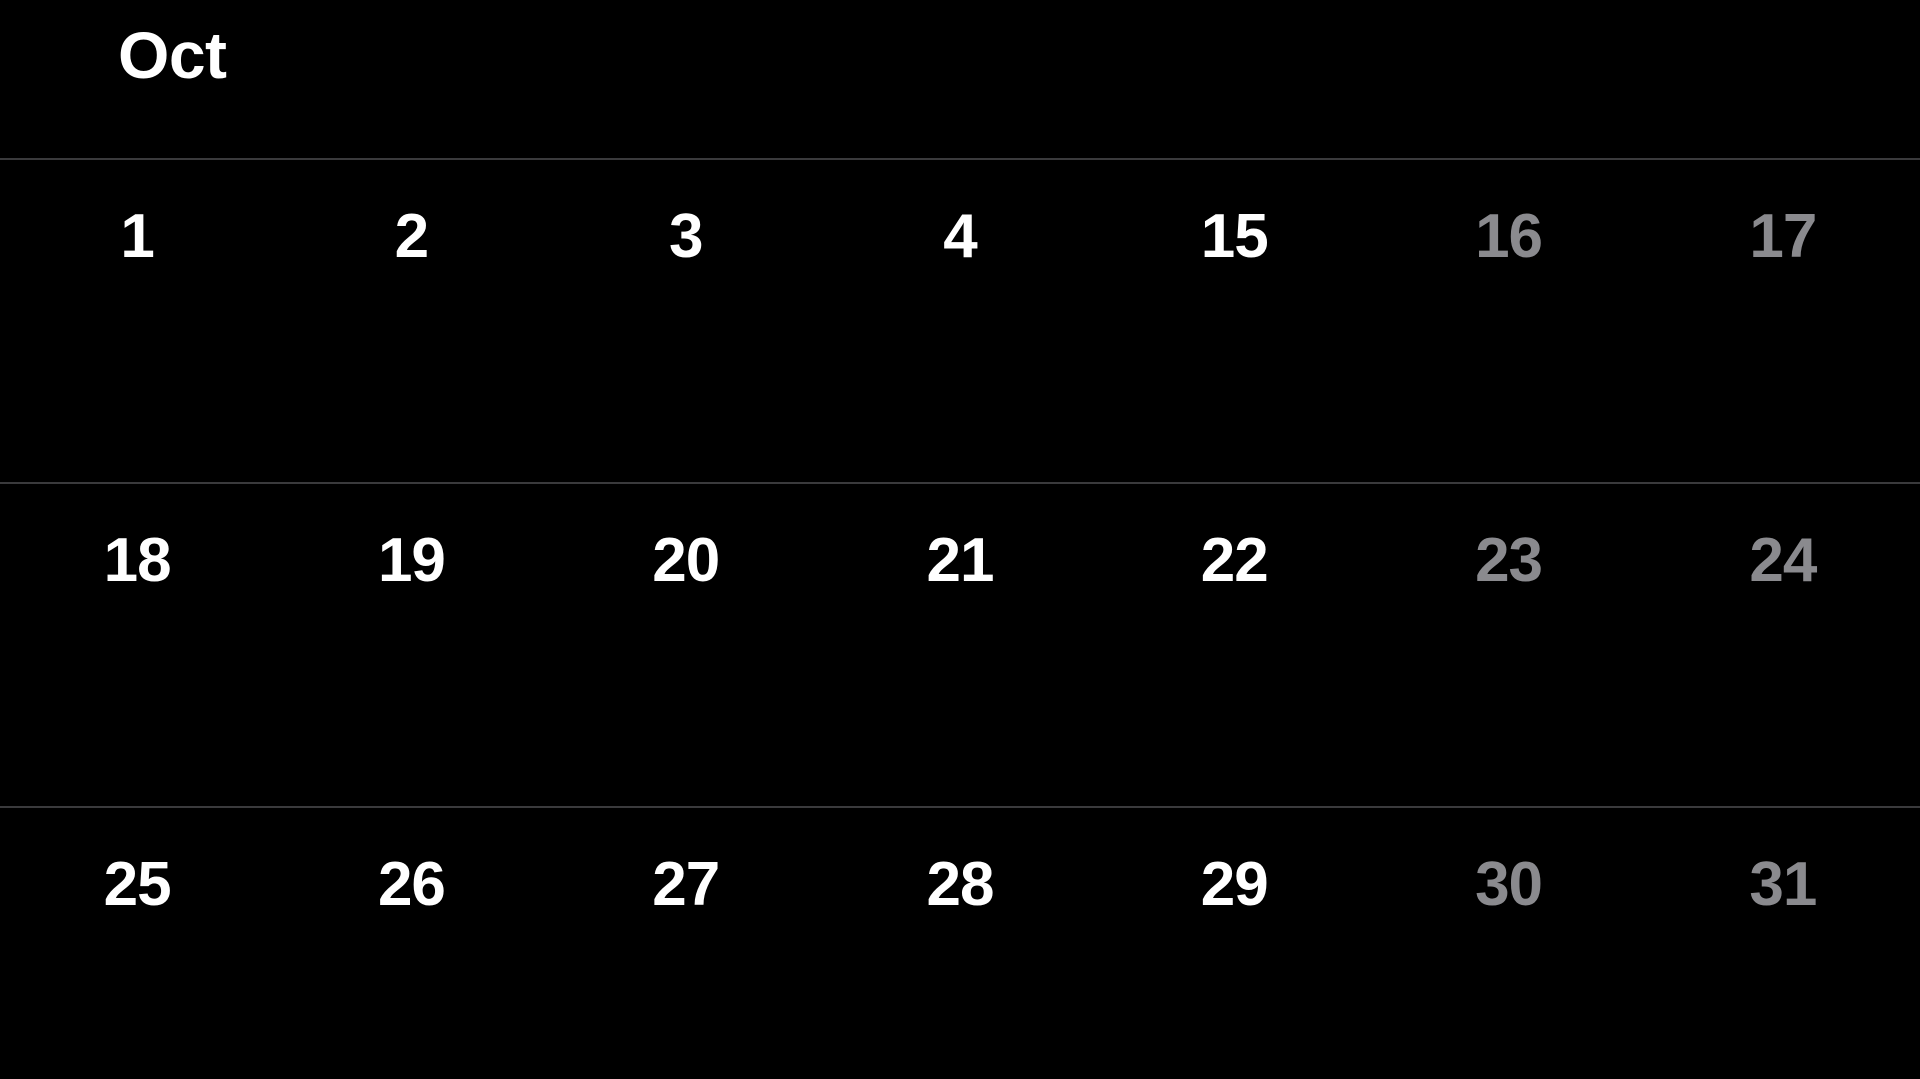  Describe the element at coordinates (1783, 560) in the screenshot. I see `day-number: 24` at that location.